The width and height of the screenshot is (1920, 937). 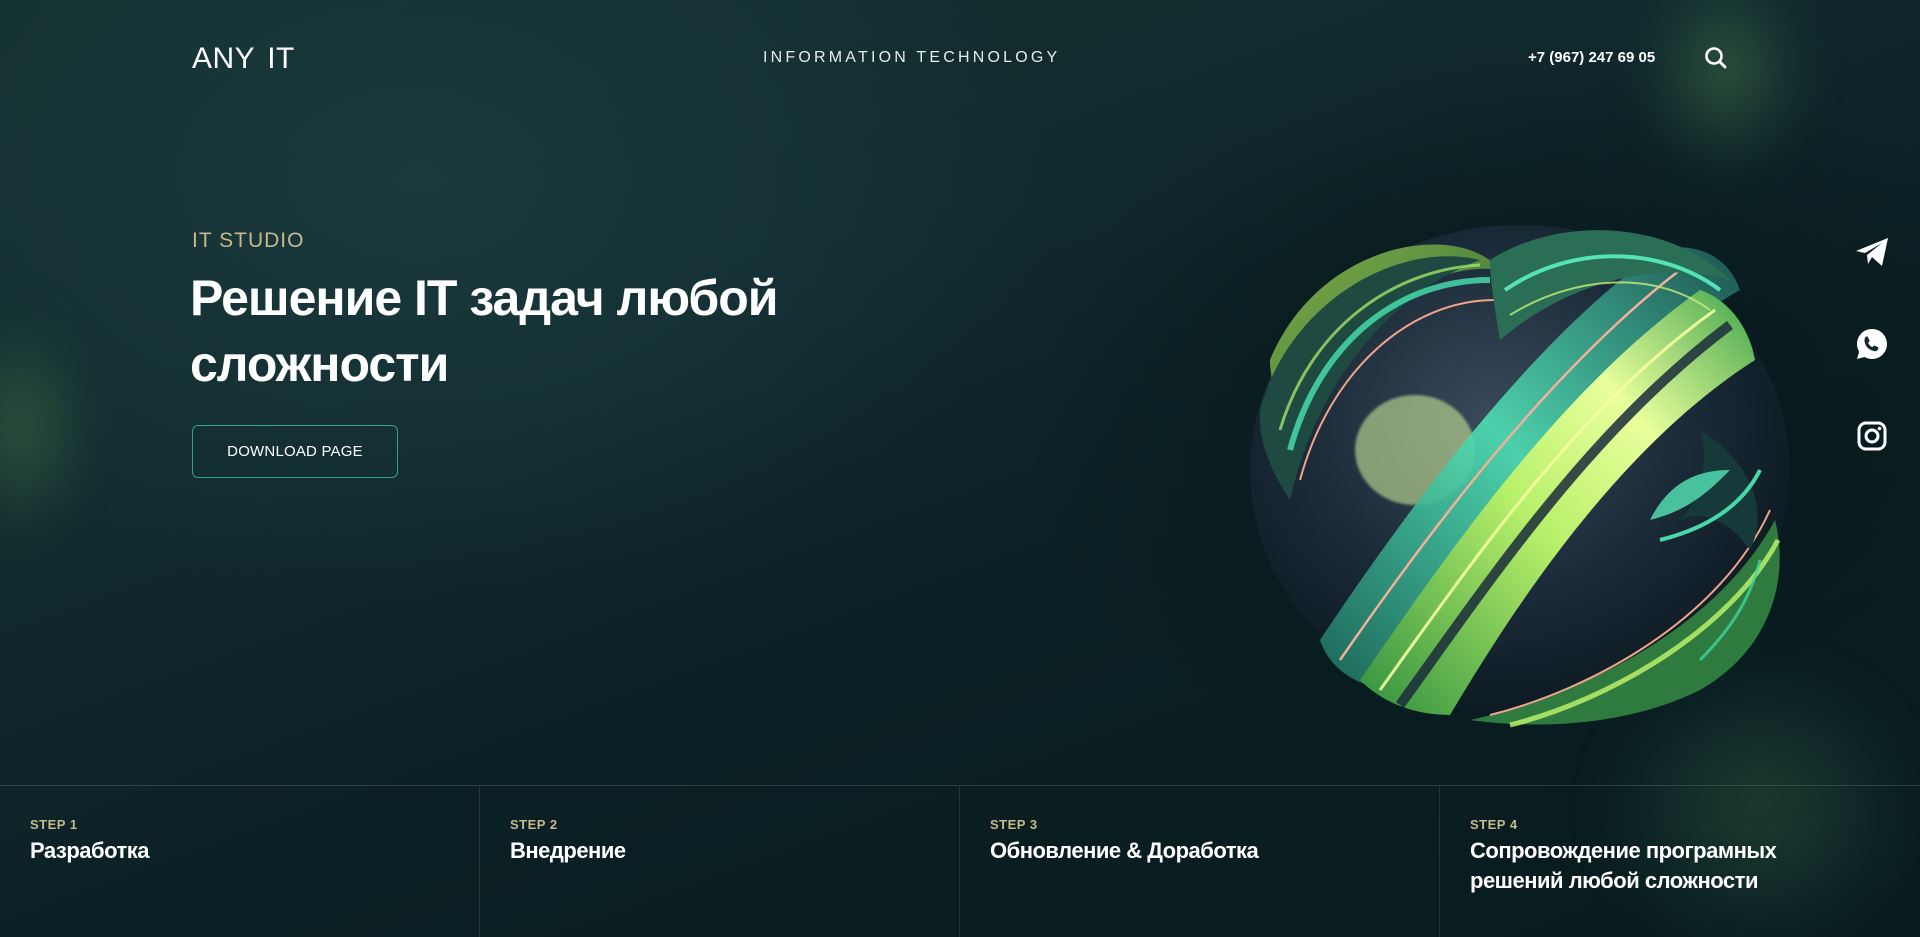 I want to click on search-icon, so click(x=1716, y=58).